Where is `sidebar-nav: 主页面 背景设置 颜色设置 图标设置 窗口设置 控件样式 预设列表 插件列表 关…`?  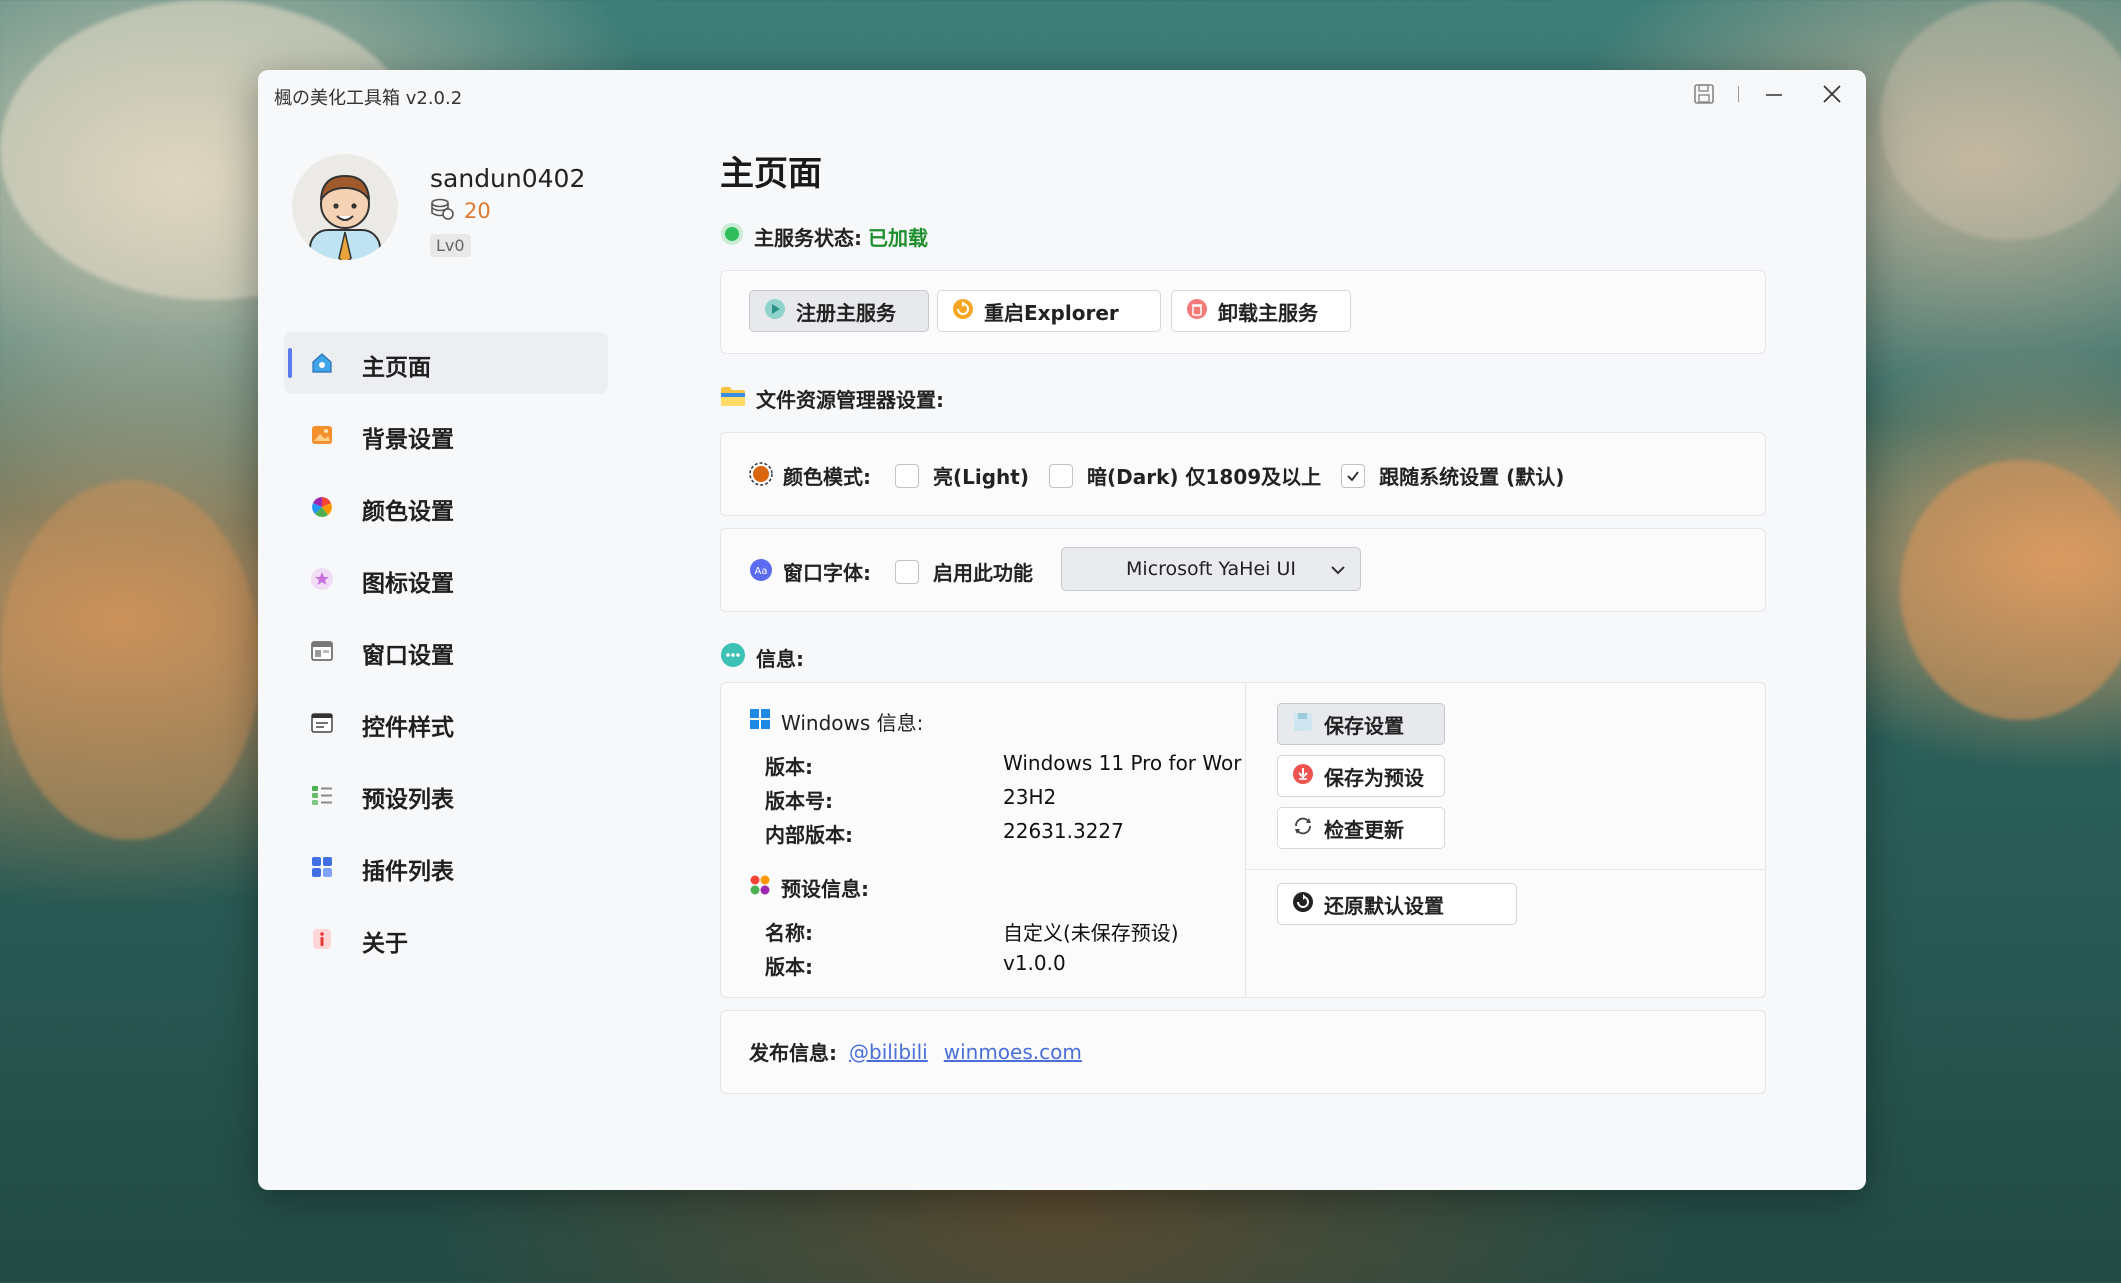
sidebar-nav: 主页面 背景设置 颜色设置 图标设置 窗口设置 控件样式 预设列表 插件列表 关… is located at coordinates (446, 656).